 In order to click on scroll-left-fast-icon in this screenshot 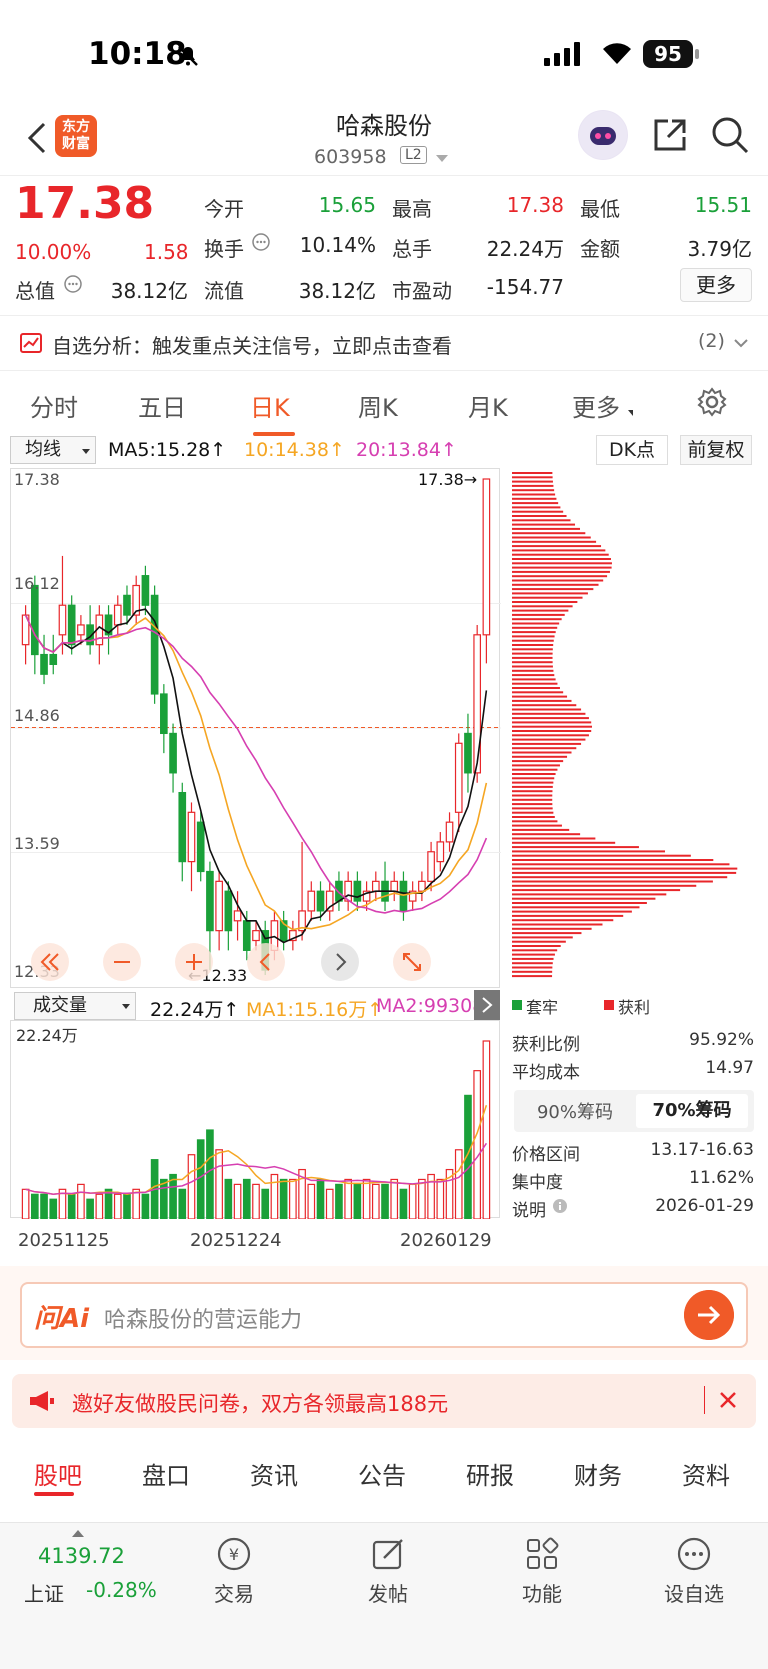, I will do `click(50, 962)`.